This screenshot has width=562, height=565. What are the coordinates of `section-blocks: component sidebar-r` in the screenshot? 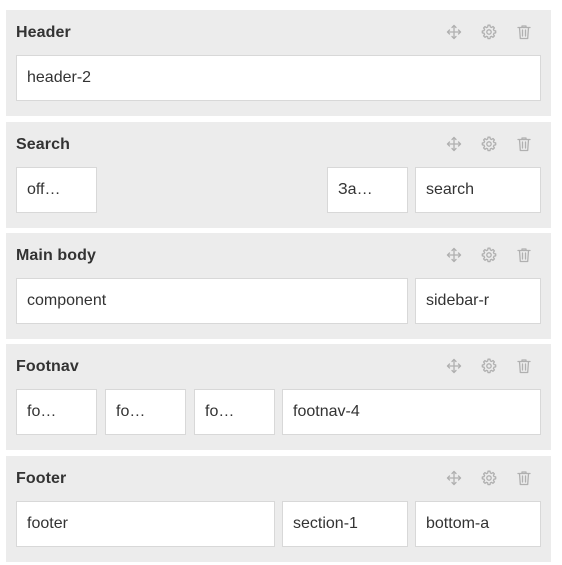 It's located at (278, 301).